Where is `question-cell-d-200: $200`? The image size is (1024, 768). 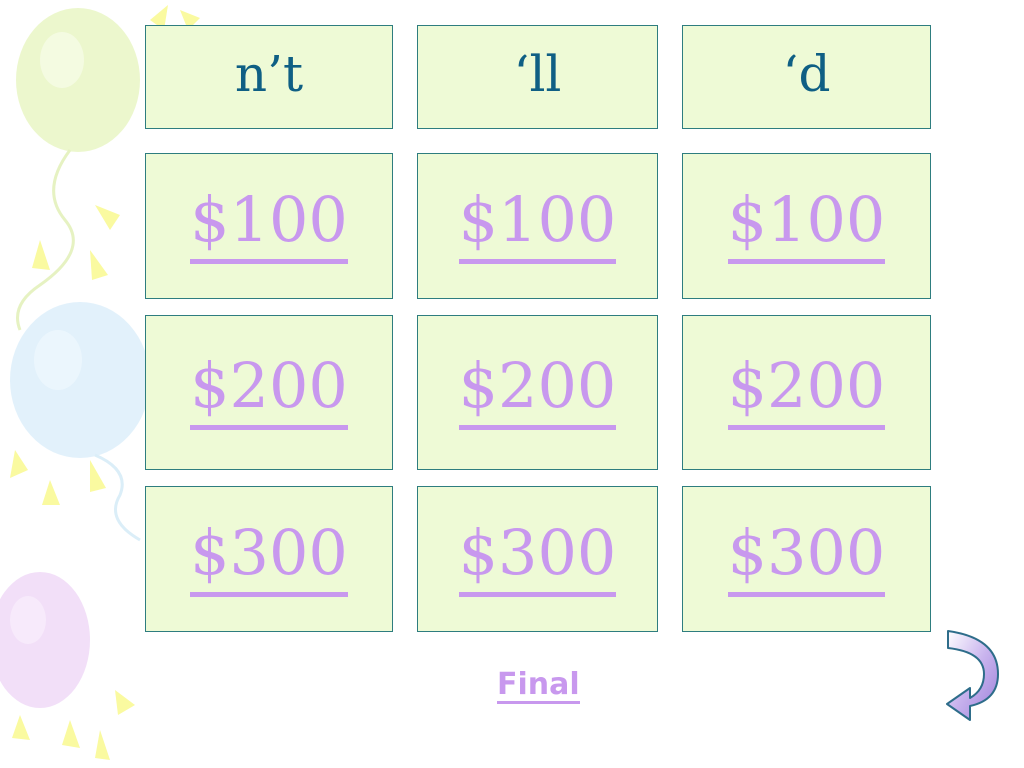 question-cell-d-200: $200 is located at coordinates (806, 392).